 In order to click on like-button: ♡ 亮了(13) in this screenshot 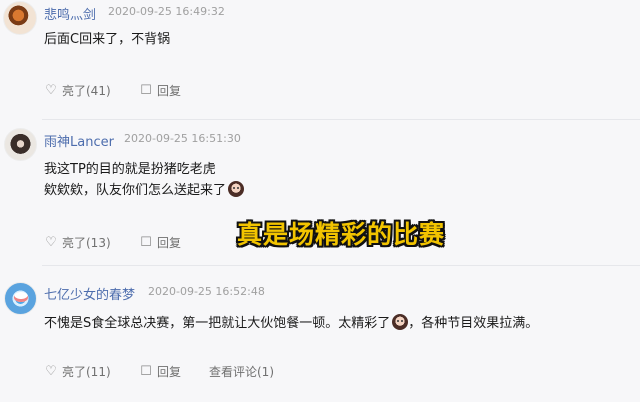, I will do `click(77, 242)`.